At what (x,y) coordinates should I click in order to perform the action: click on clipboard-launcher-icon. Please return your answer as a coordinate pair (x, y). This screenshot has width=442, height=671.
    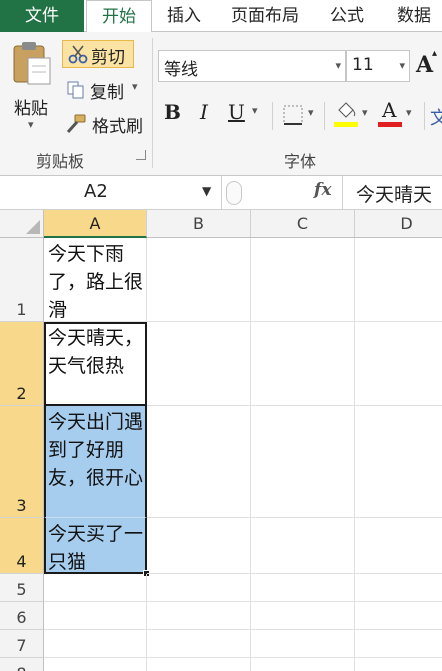
    Looking at the image, I should click on (141, 155).